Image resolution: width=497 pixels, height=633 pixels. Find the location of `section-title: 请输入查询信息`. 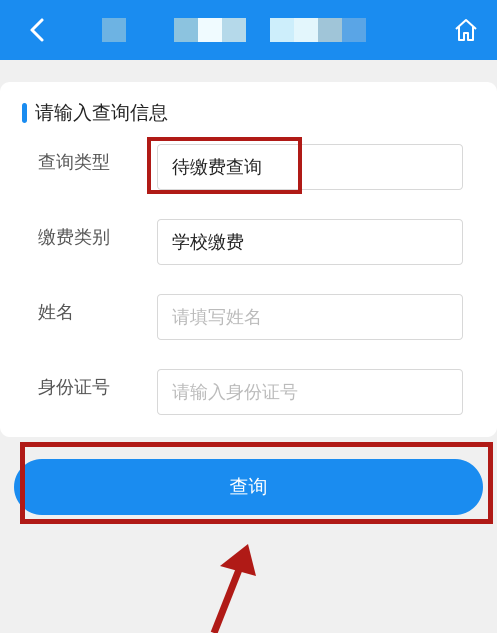

section-title: 请输入查询信息 is located at coordinates (101, 113).